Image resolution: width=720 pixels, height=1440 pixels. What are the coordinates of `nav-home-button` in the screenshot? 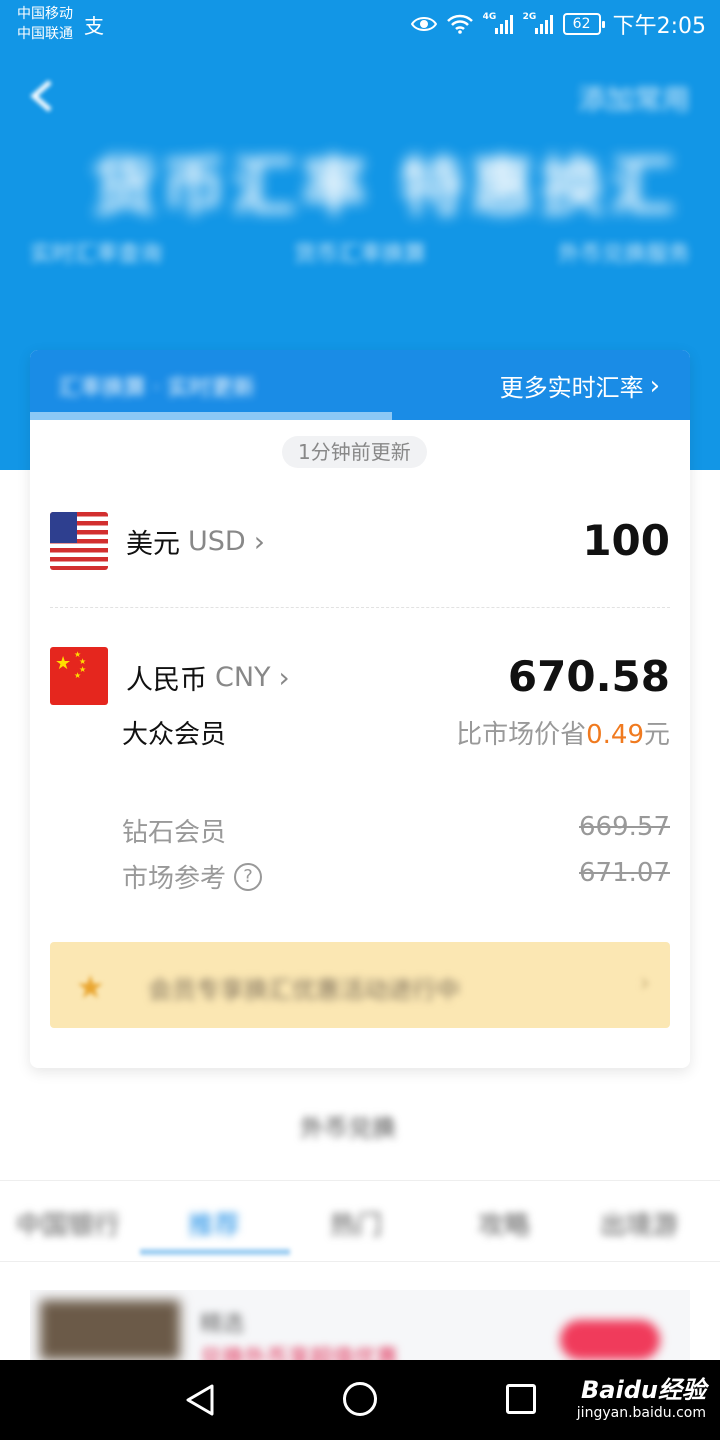 It's located at (360, 1399).